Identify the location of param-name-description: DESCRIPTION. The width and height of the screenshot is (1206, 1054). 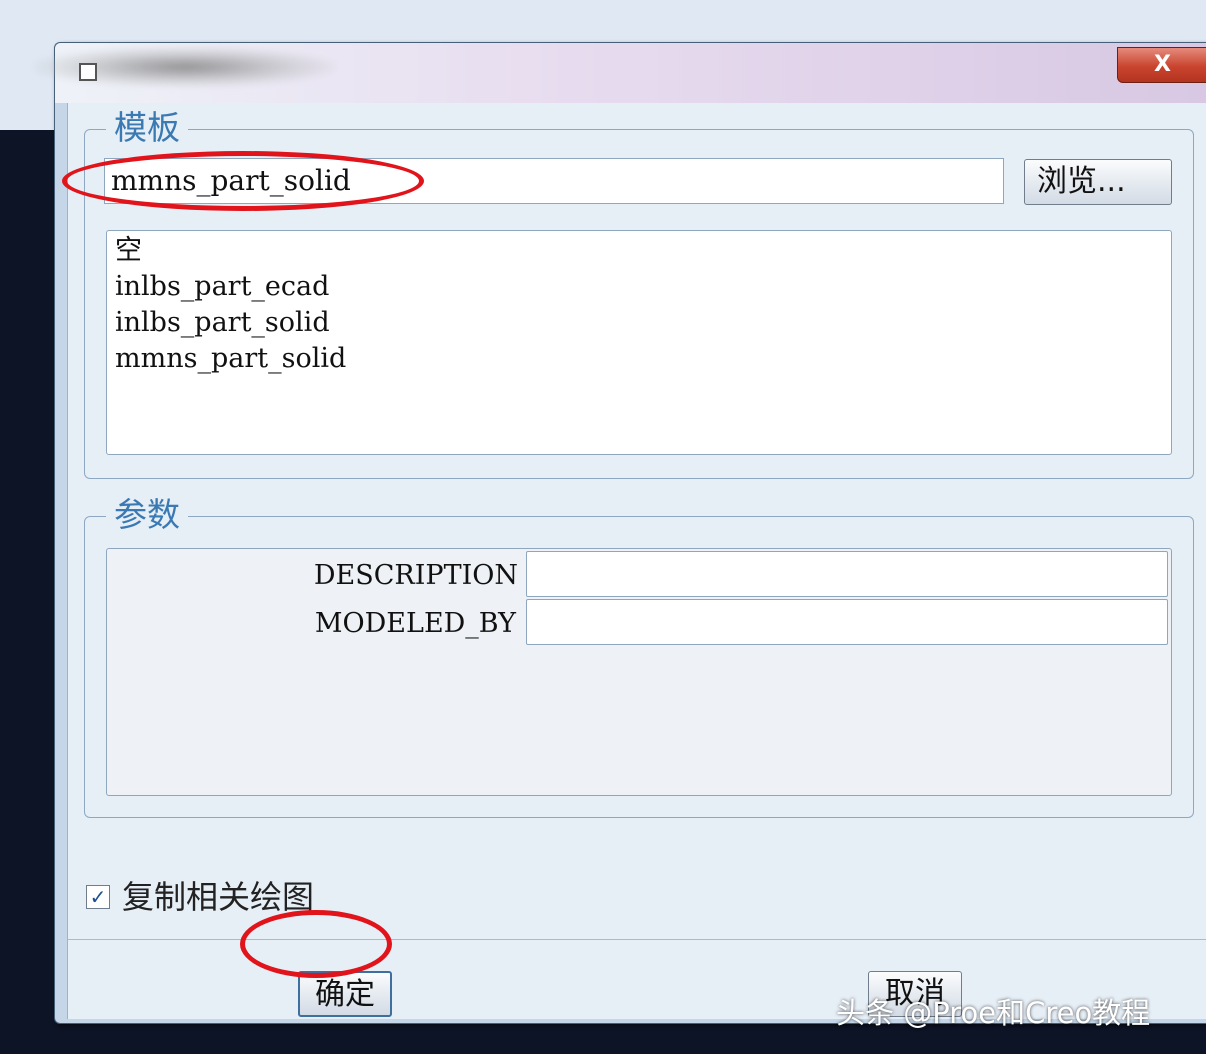
(415, 575).